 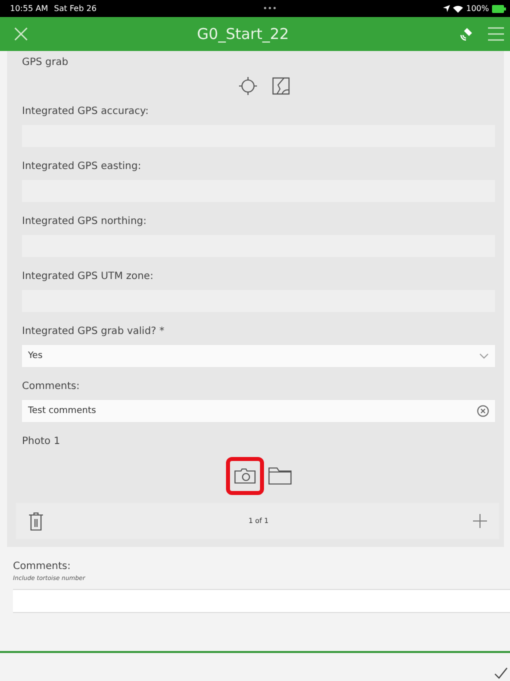 I want to click on field-label: Integrated GPS UTM zone:, so click(x=88, y=276).